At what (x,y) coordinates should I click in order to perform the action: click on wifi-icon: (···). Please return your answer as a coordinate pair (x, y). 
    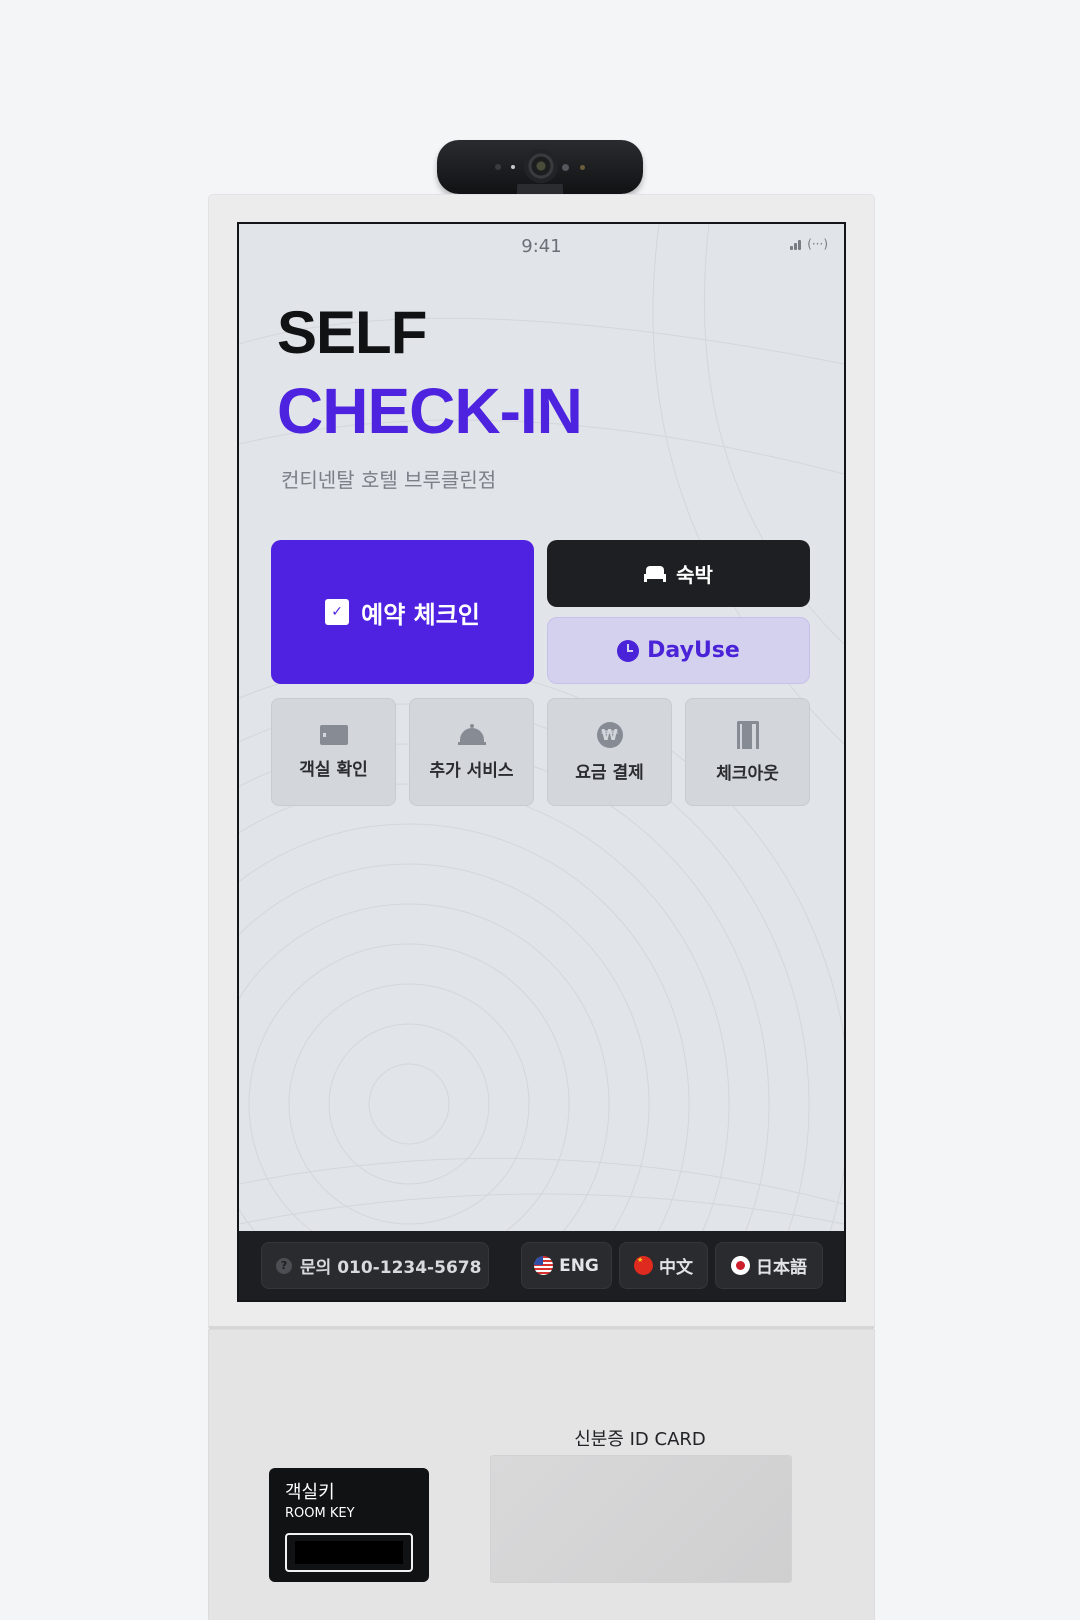
    Looking at the image, I should click on (817, 244).